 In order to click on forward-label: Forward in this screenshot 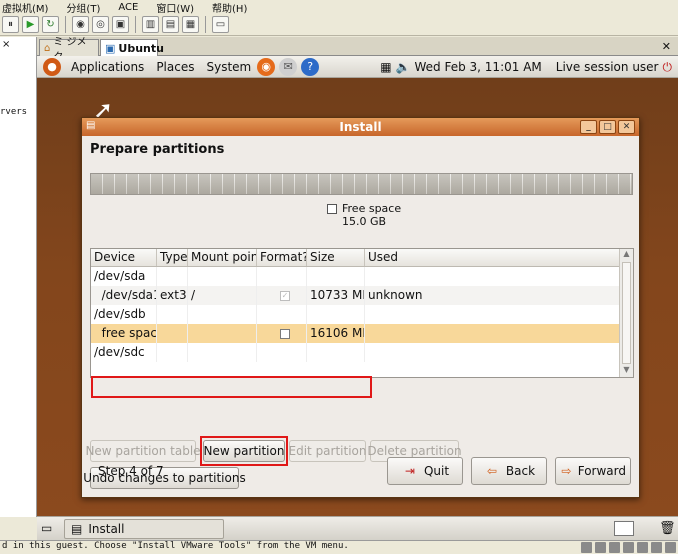, I will do `click(601, 471)`.